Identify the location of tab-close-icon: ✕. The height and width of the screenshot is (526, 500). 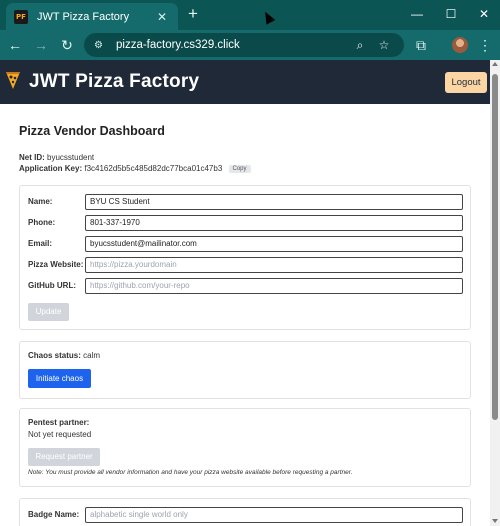
(162, 17).